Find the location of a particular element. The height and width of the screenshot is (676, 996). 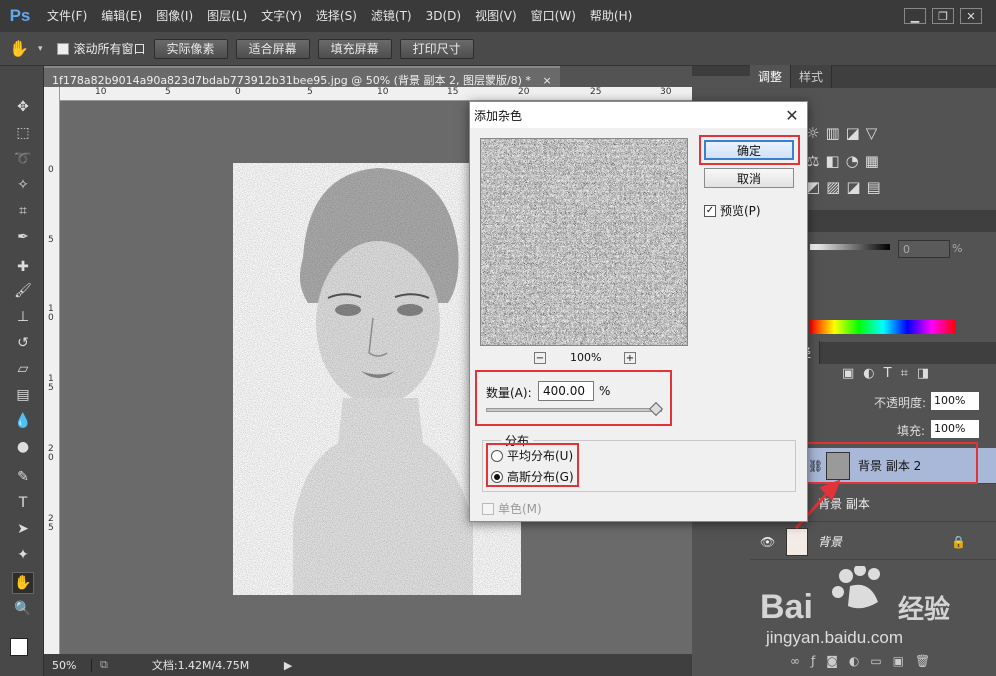

ruler-h-label: 30 is located at coordinates (666, 92).